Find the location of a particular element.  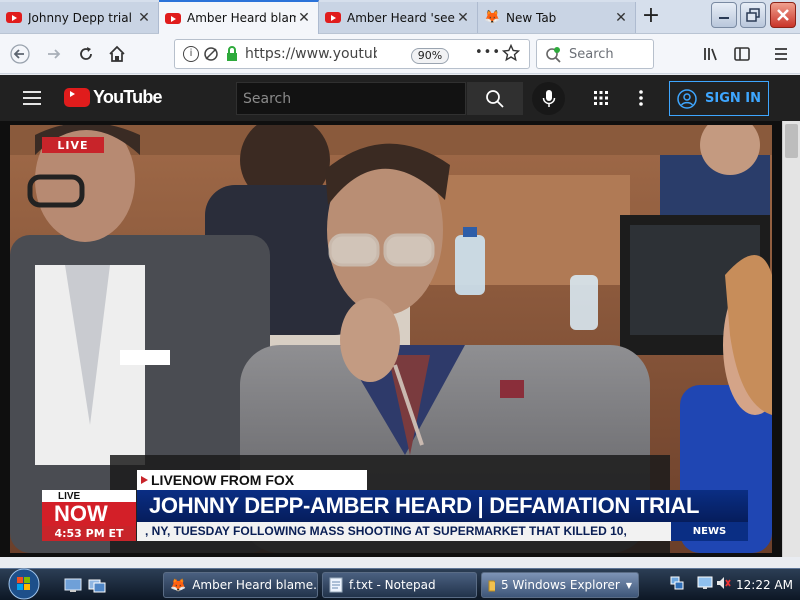

close-icon is located at coordinates (783, 15).